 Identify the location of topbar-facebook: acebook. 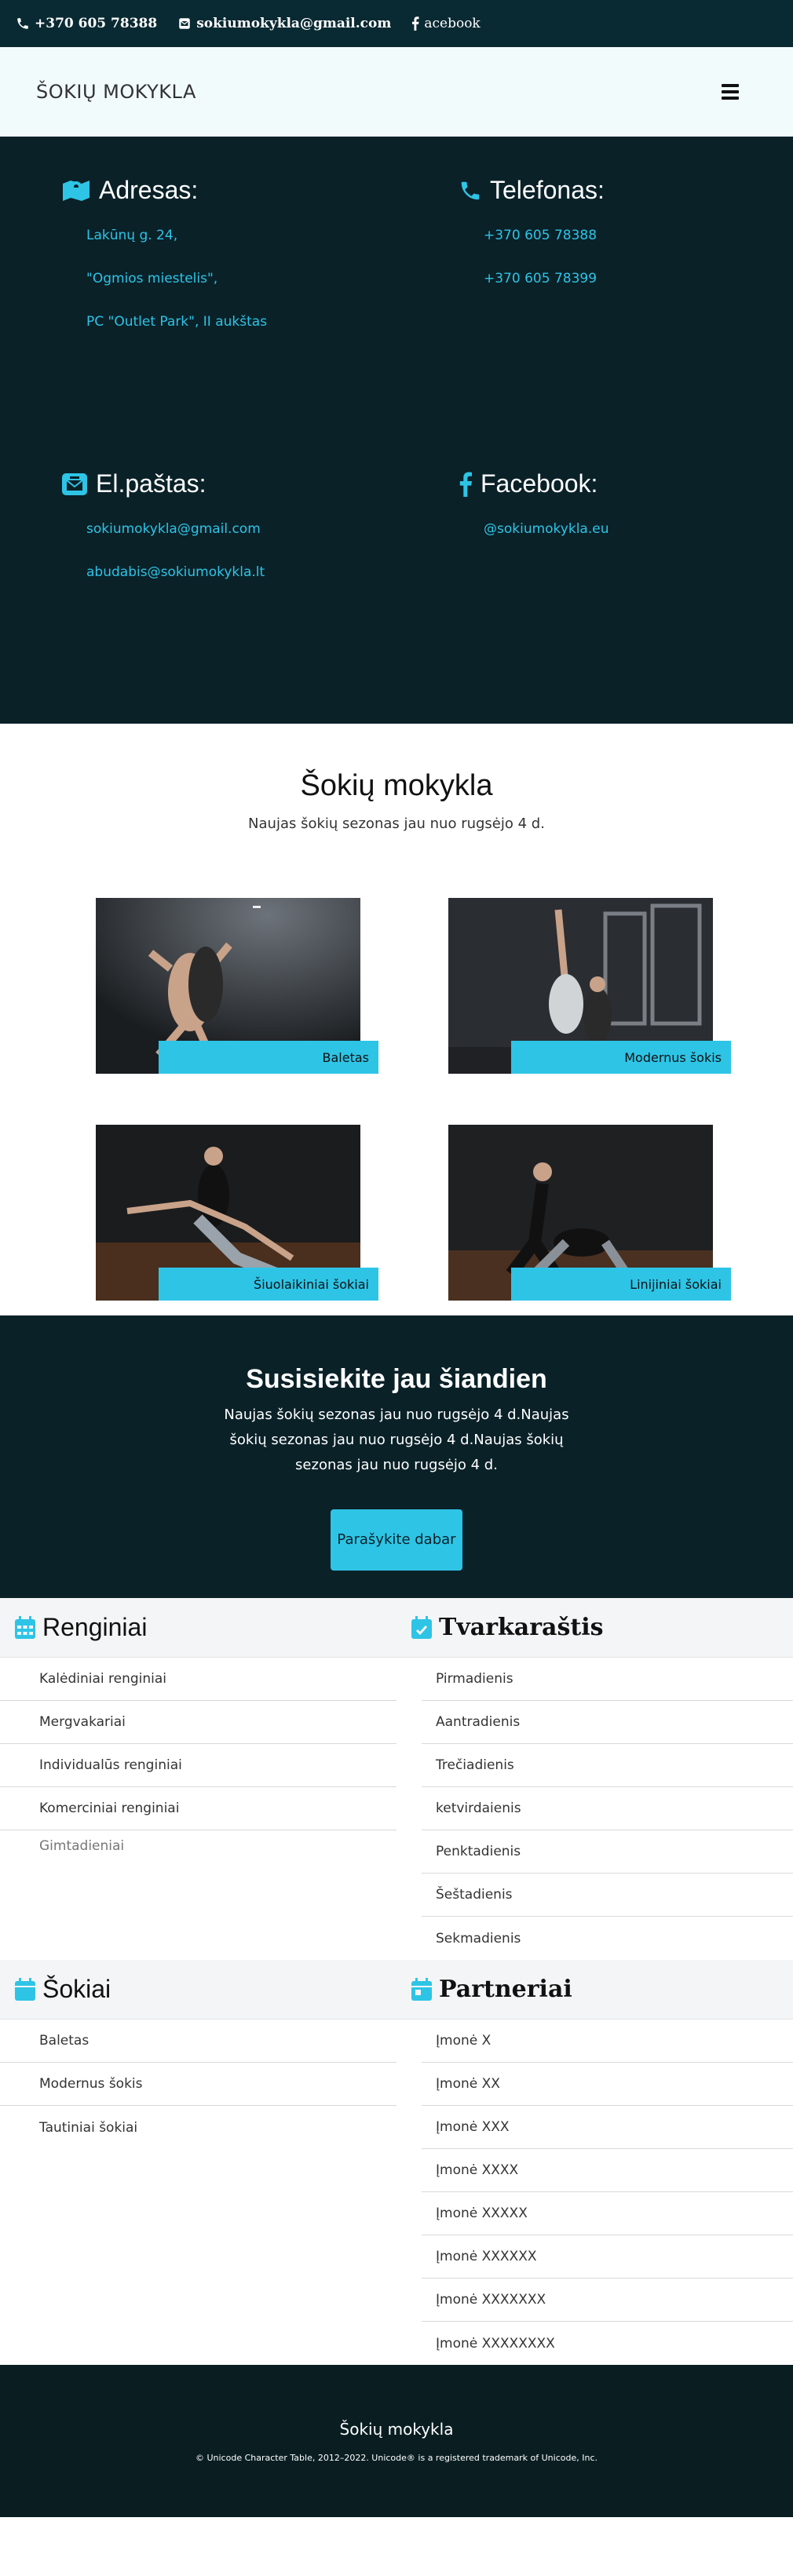
(446, 23).